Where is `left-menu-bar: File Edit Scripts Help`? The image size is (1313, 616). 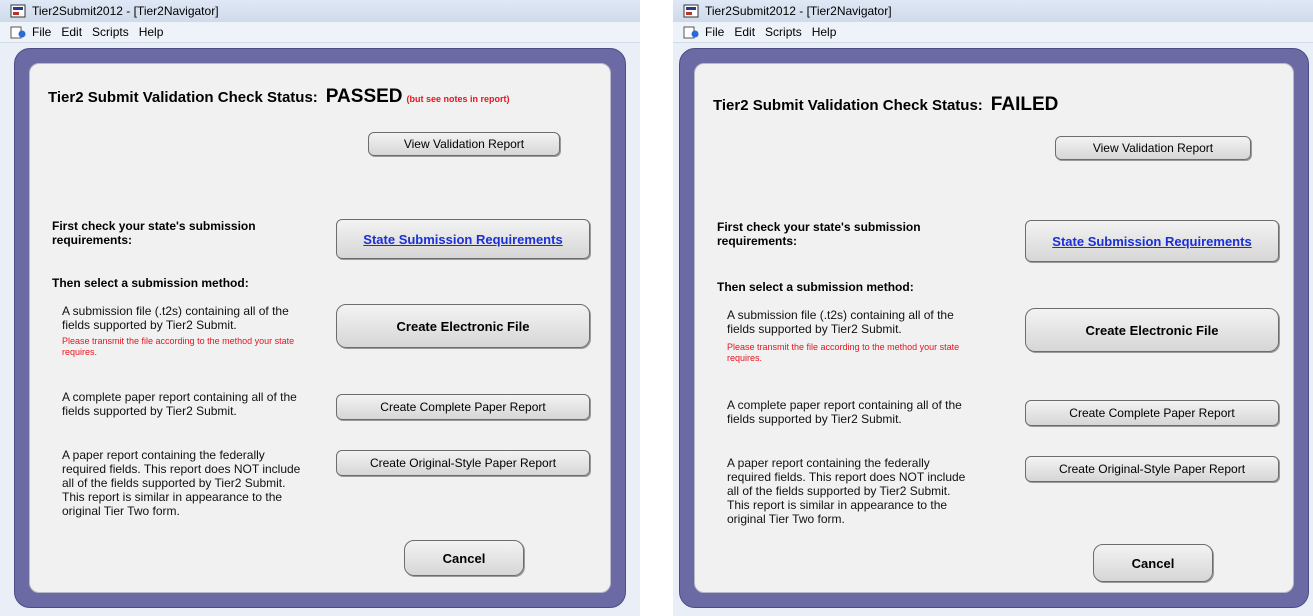
left-menu-bar: File Edit Scripts Help is located at coordinates (320, 32).